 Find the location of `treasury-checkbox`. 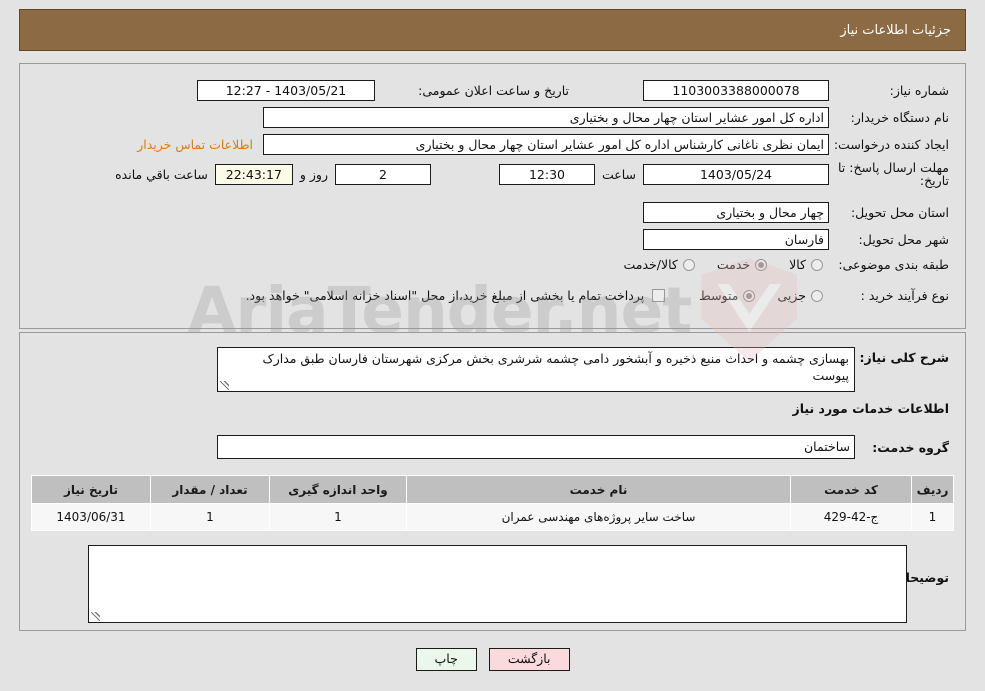

treasury-checkbox is located at coordinates (659, 295).